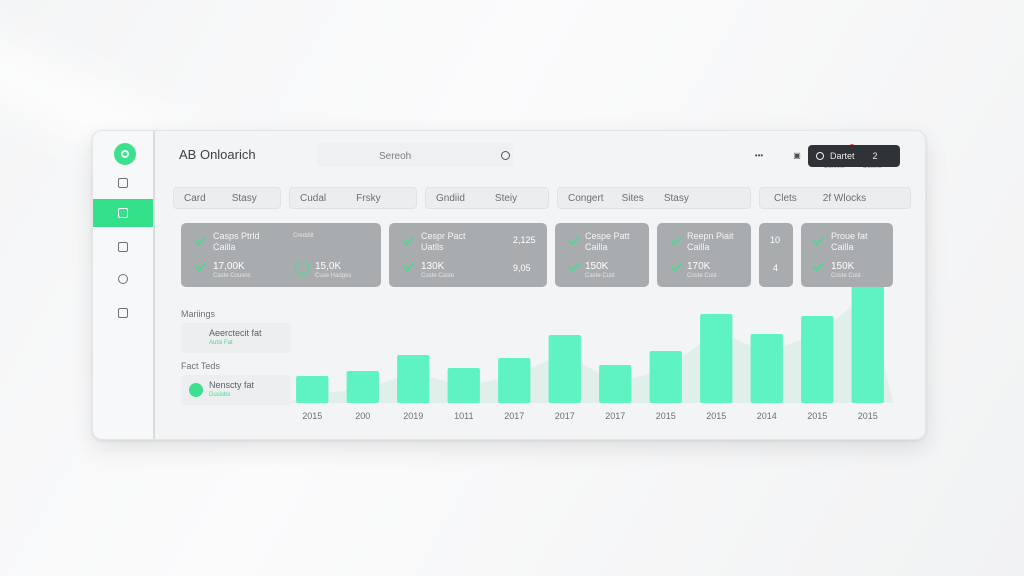  What do you see at coordinates (704, 255) in the screenshot?
I see `stat-card-4: Reepn Piait Cailla 170K Coste Cust` at bounding box center [704, 255].